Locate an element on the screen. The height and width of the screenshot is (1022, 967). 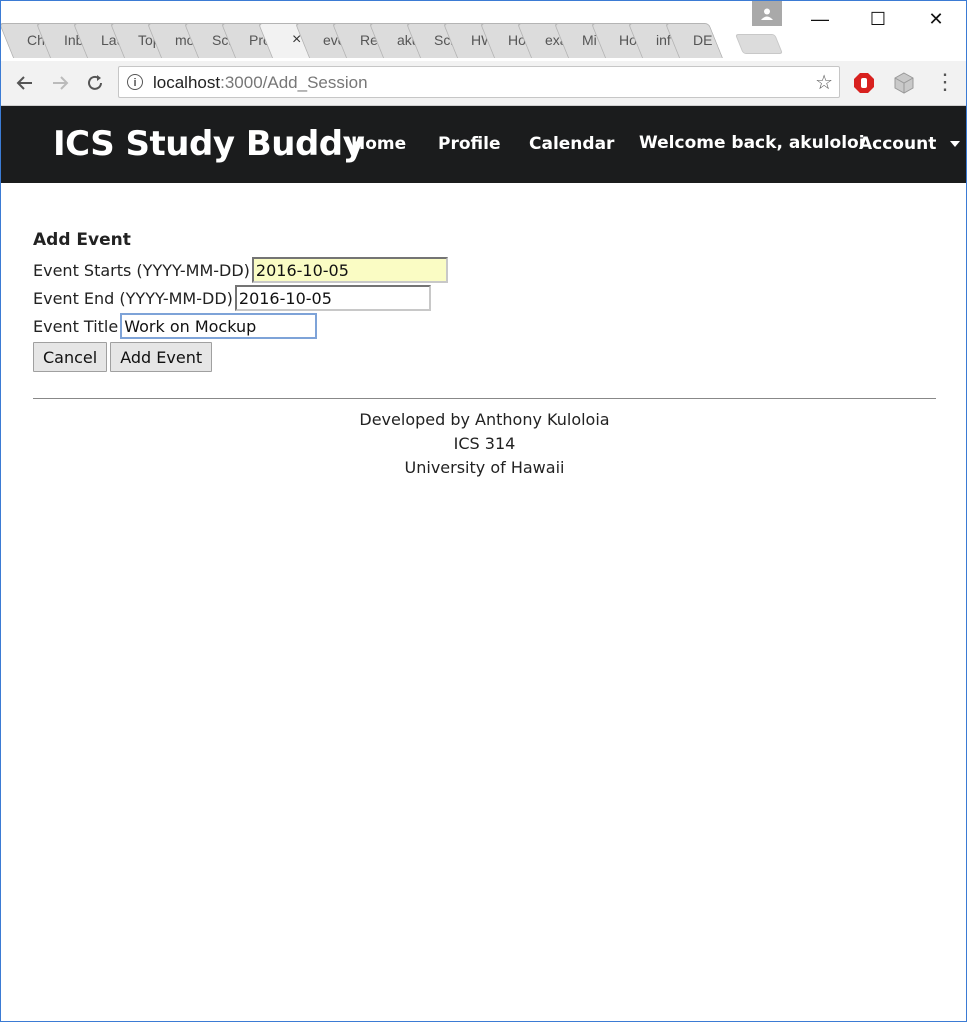
menu-kebab-icon: ⋮ is located at coordinates (945, 83).